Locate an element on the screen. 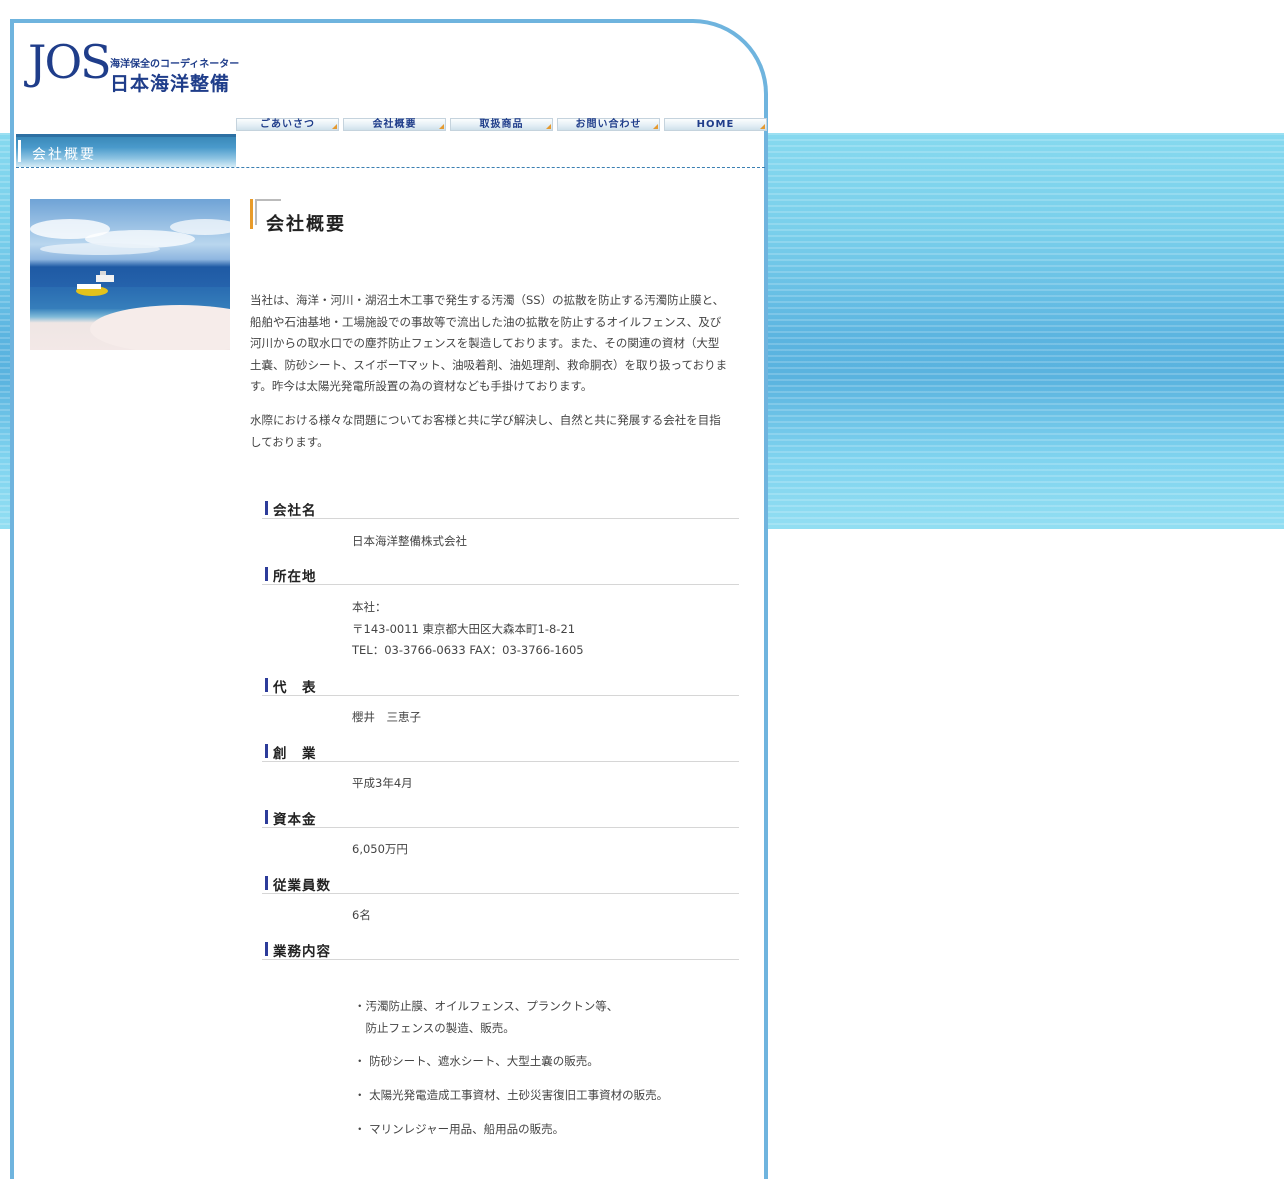  nav-home: HOME is located at coordinates (715, 124).